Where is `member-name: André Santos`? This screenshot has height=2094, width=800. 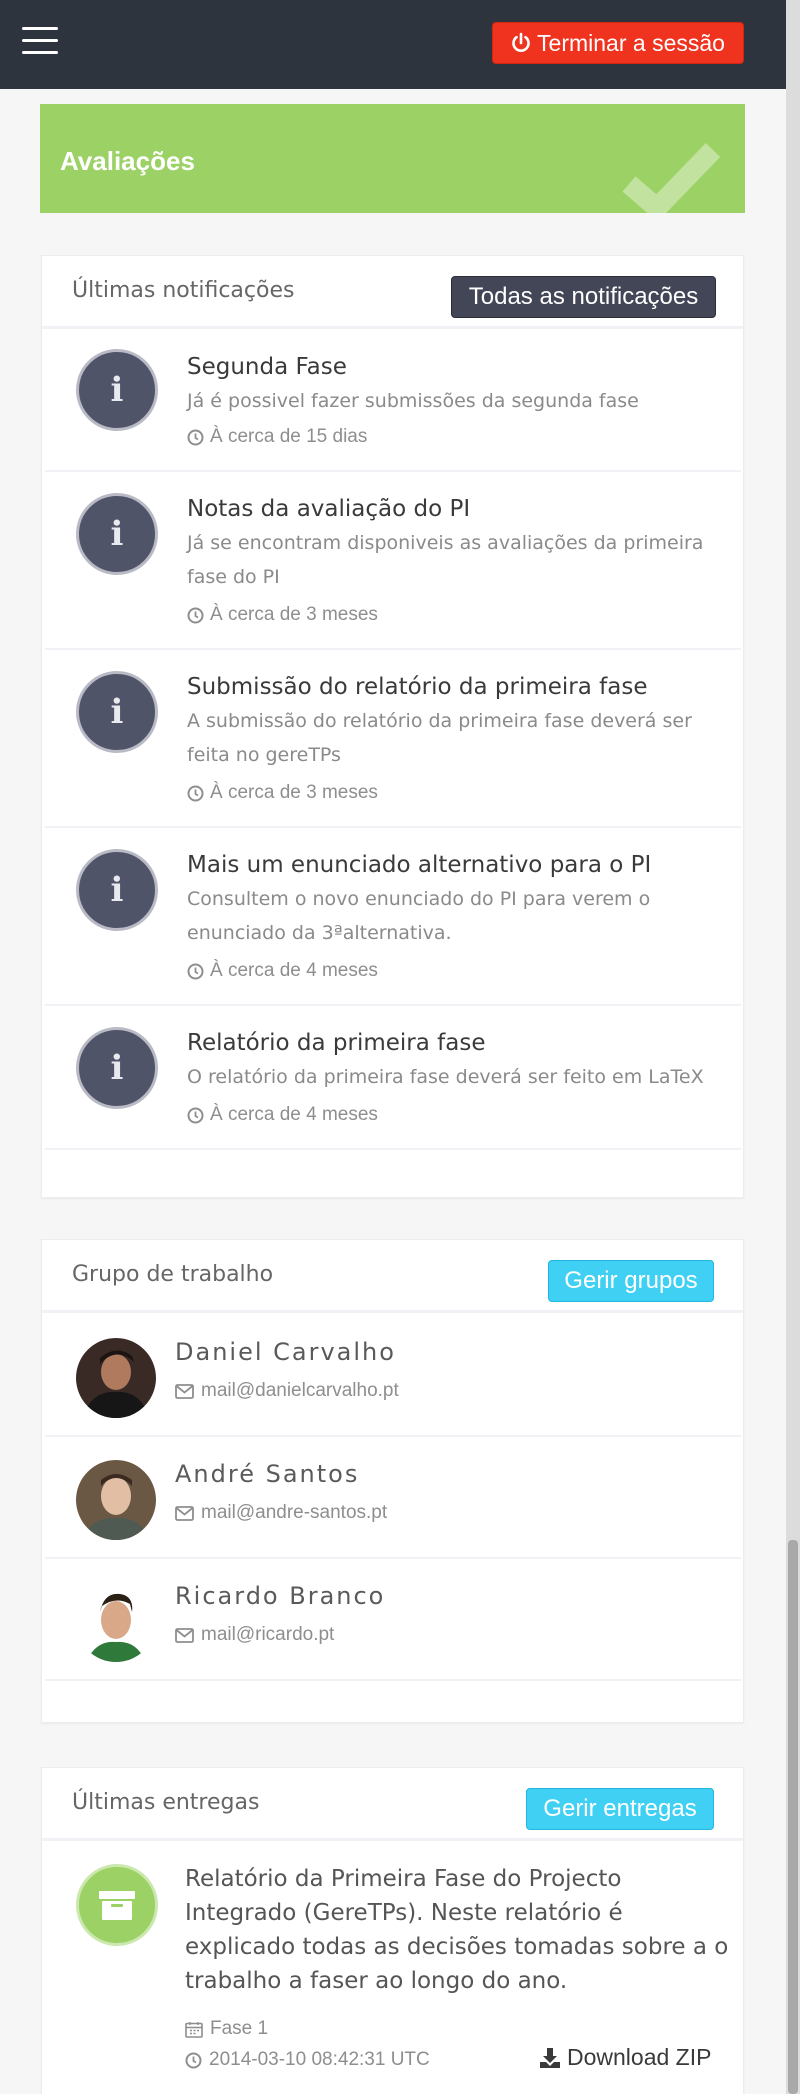
member-name: André Santos is located at coordinates (267, 1474).